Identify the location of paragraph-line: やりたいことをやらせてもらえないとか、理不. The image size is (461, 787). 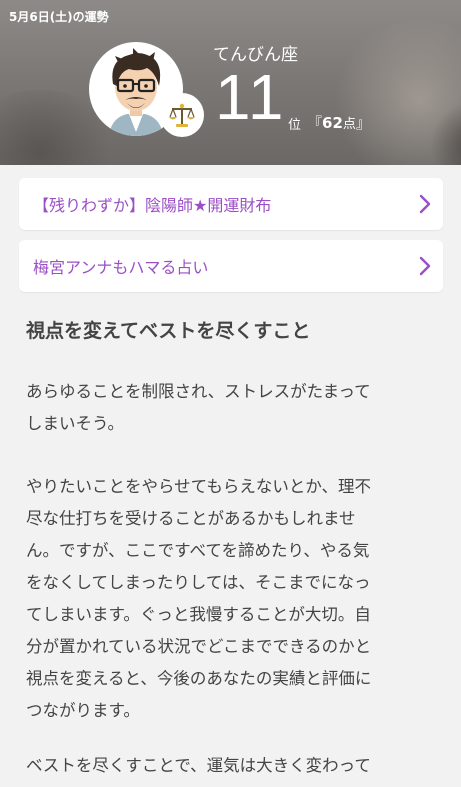
(199, 486).